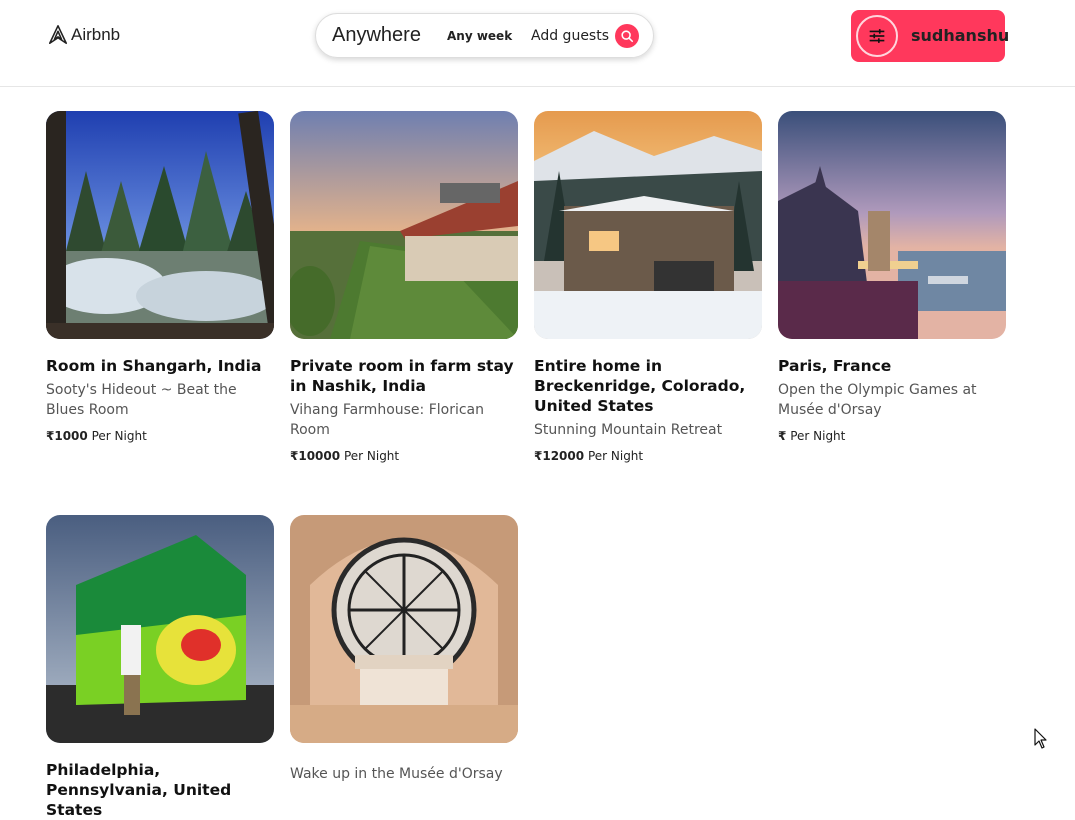  I want to click on sliders-icon, so click(877, 36).